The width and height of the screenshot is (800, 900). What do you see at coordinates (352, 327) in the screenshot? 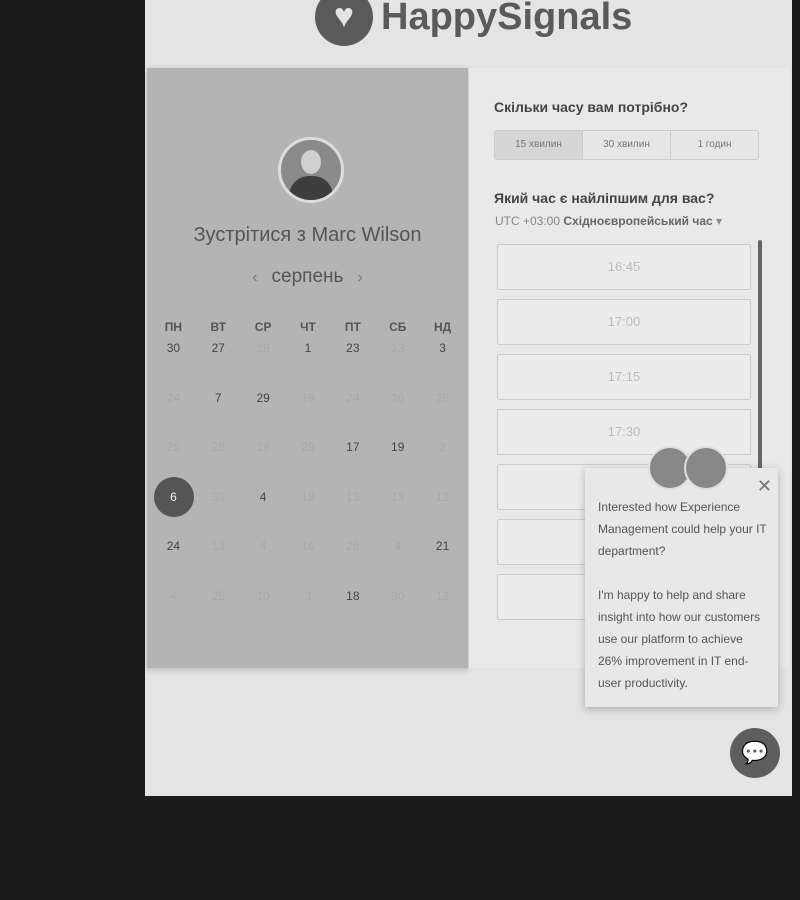
I see `weekday-header: ПТ` at bounding box center [352, 327].